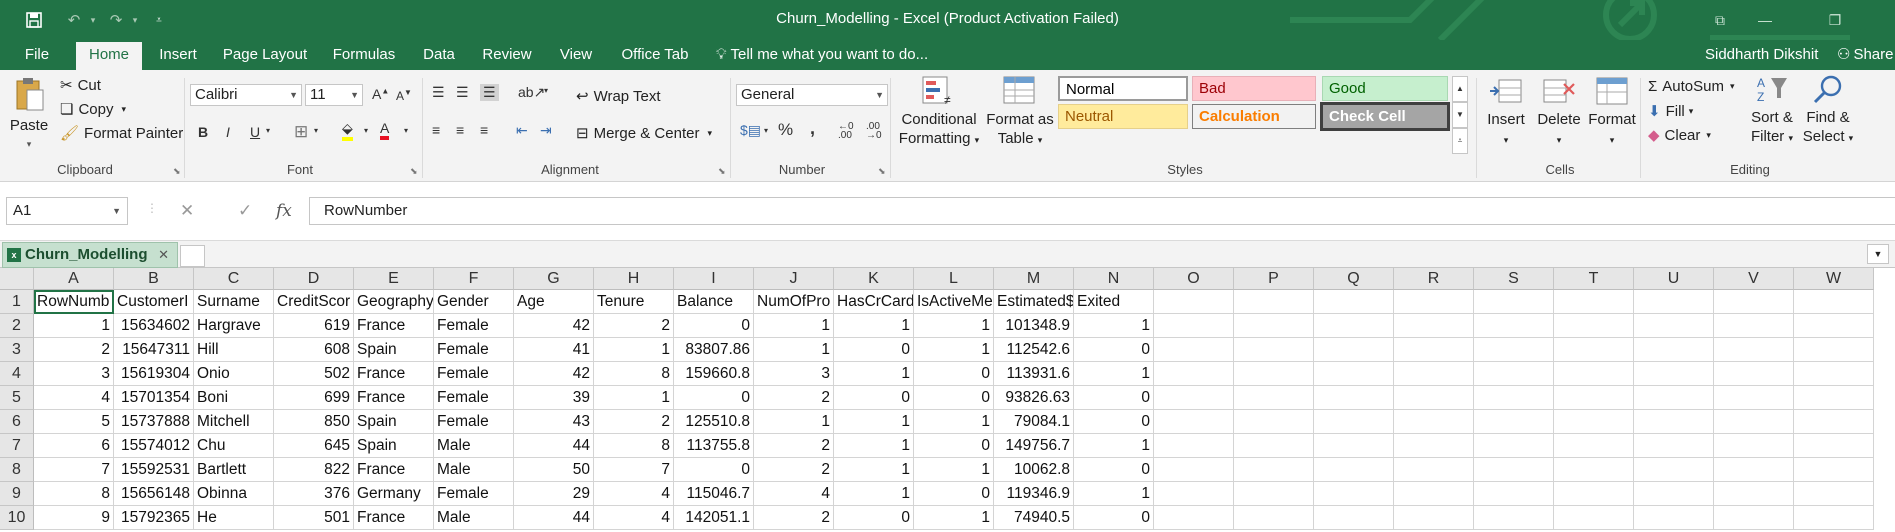 The height and width of the screenshot is (532, 1895). Describe the element at coordinates (522, 130) in the screenshot. I see `decrease-indent-icon: ⇤` at that location.